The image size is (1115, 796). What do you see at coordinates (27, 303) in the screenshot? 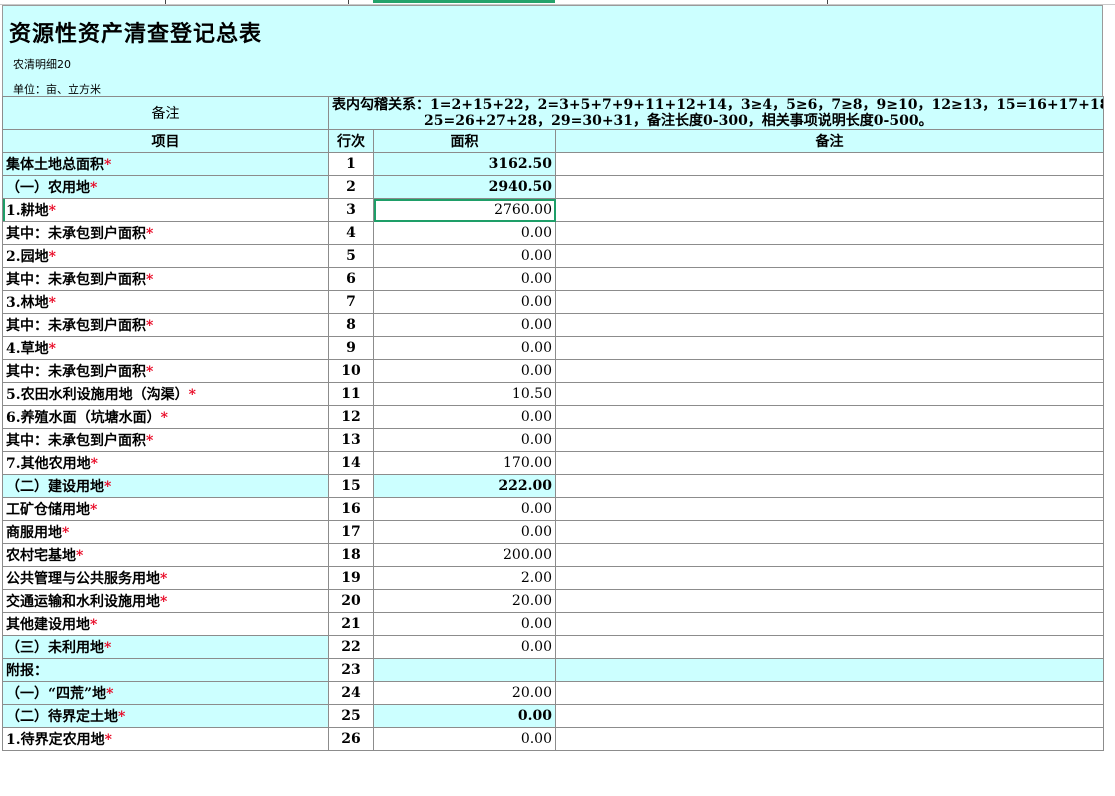
I see `item-label: 3.林地` at bounding box center [27, 303].